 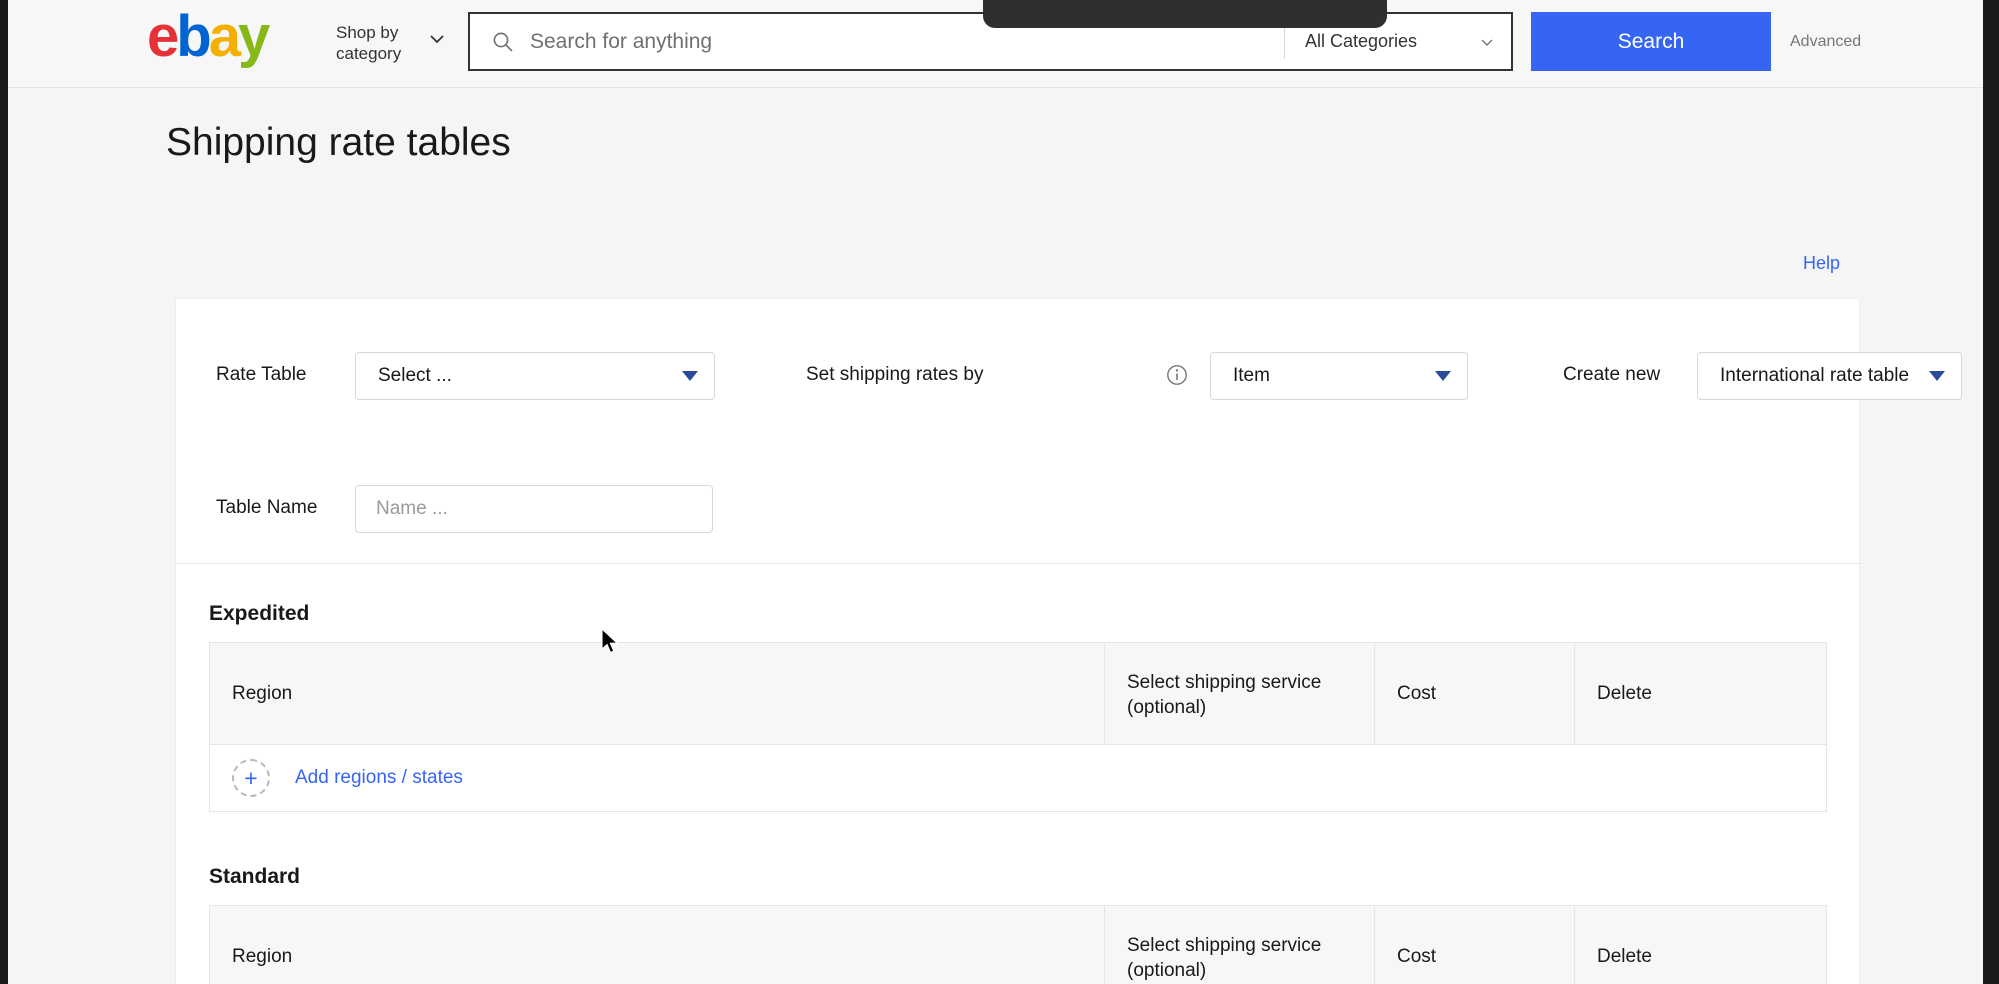 I want to click on logo-letter-e: e, so click(x=163, y=36).